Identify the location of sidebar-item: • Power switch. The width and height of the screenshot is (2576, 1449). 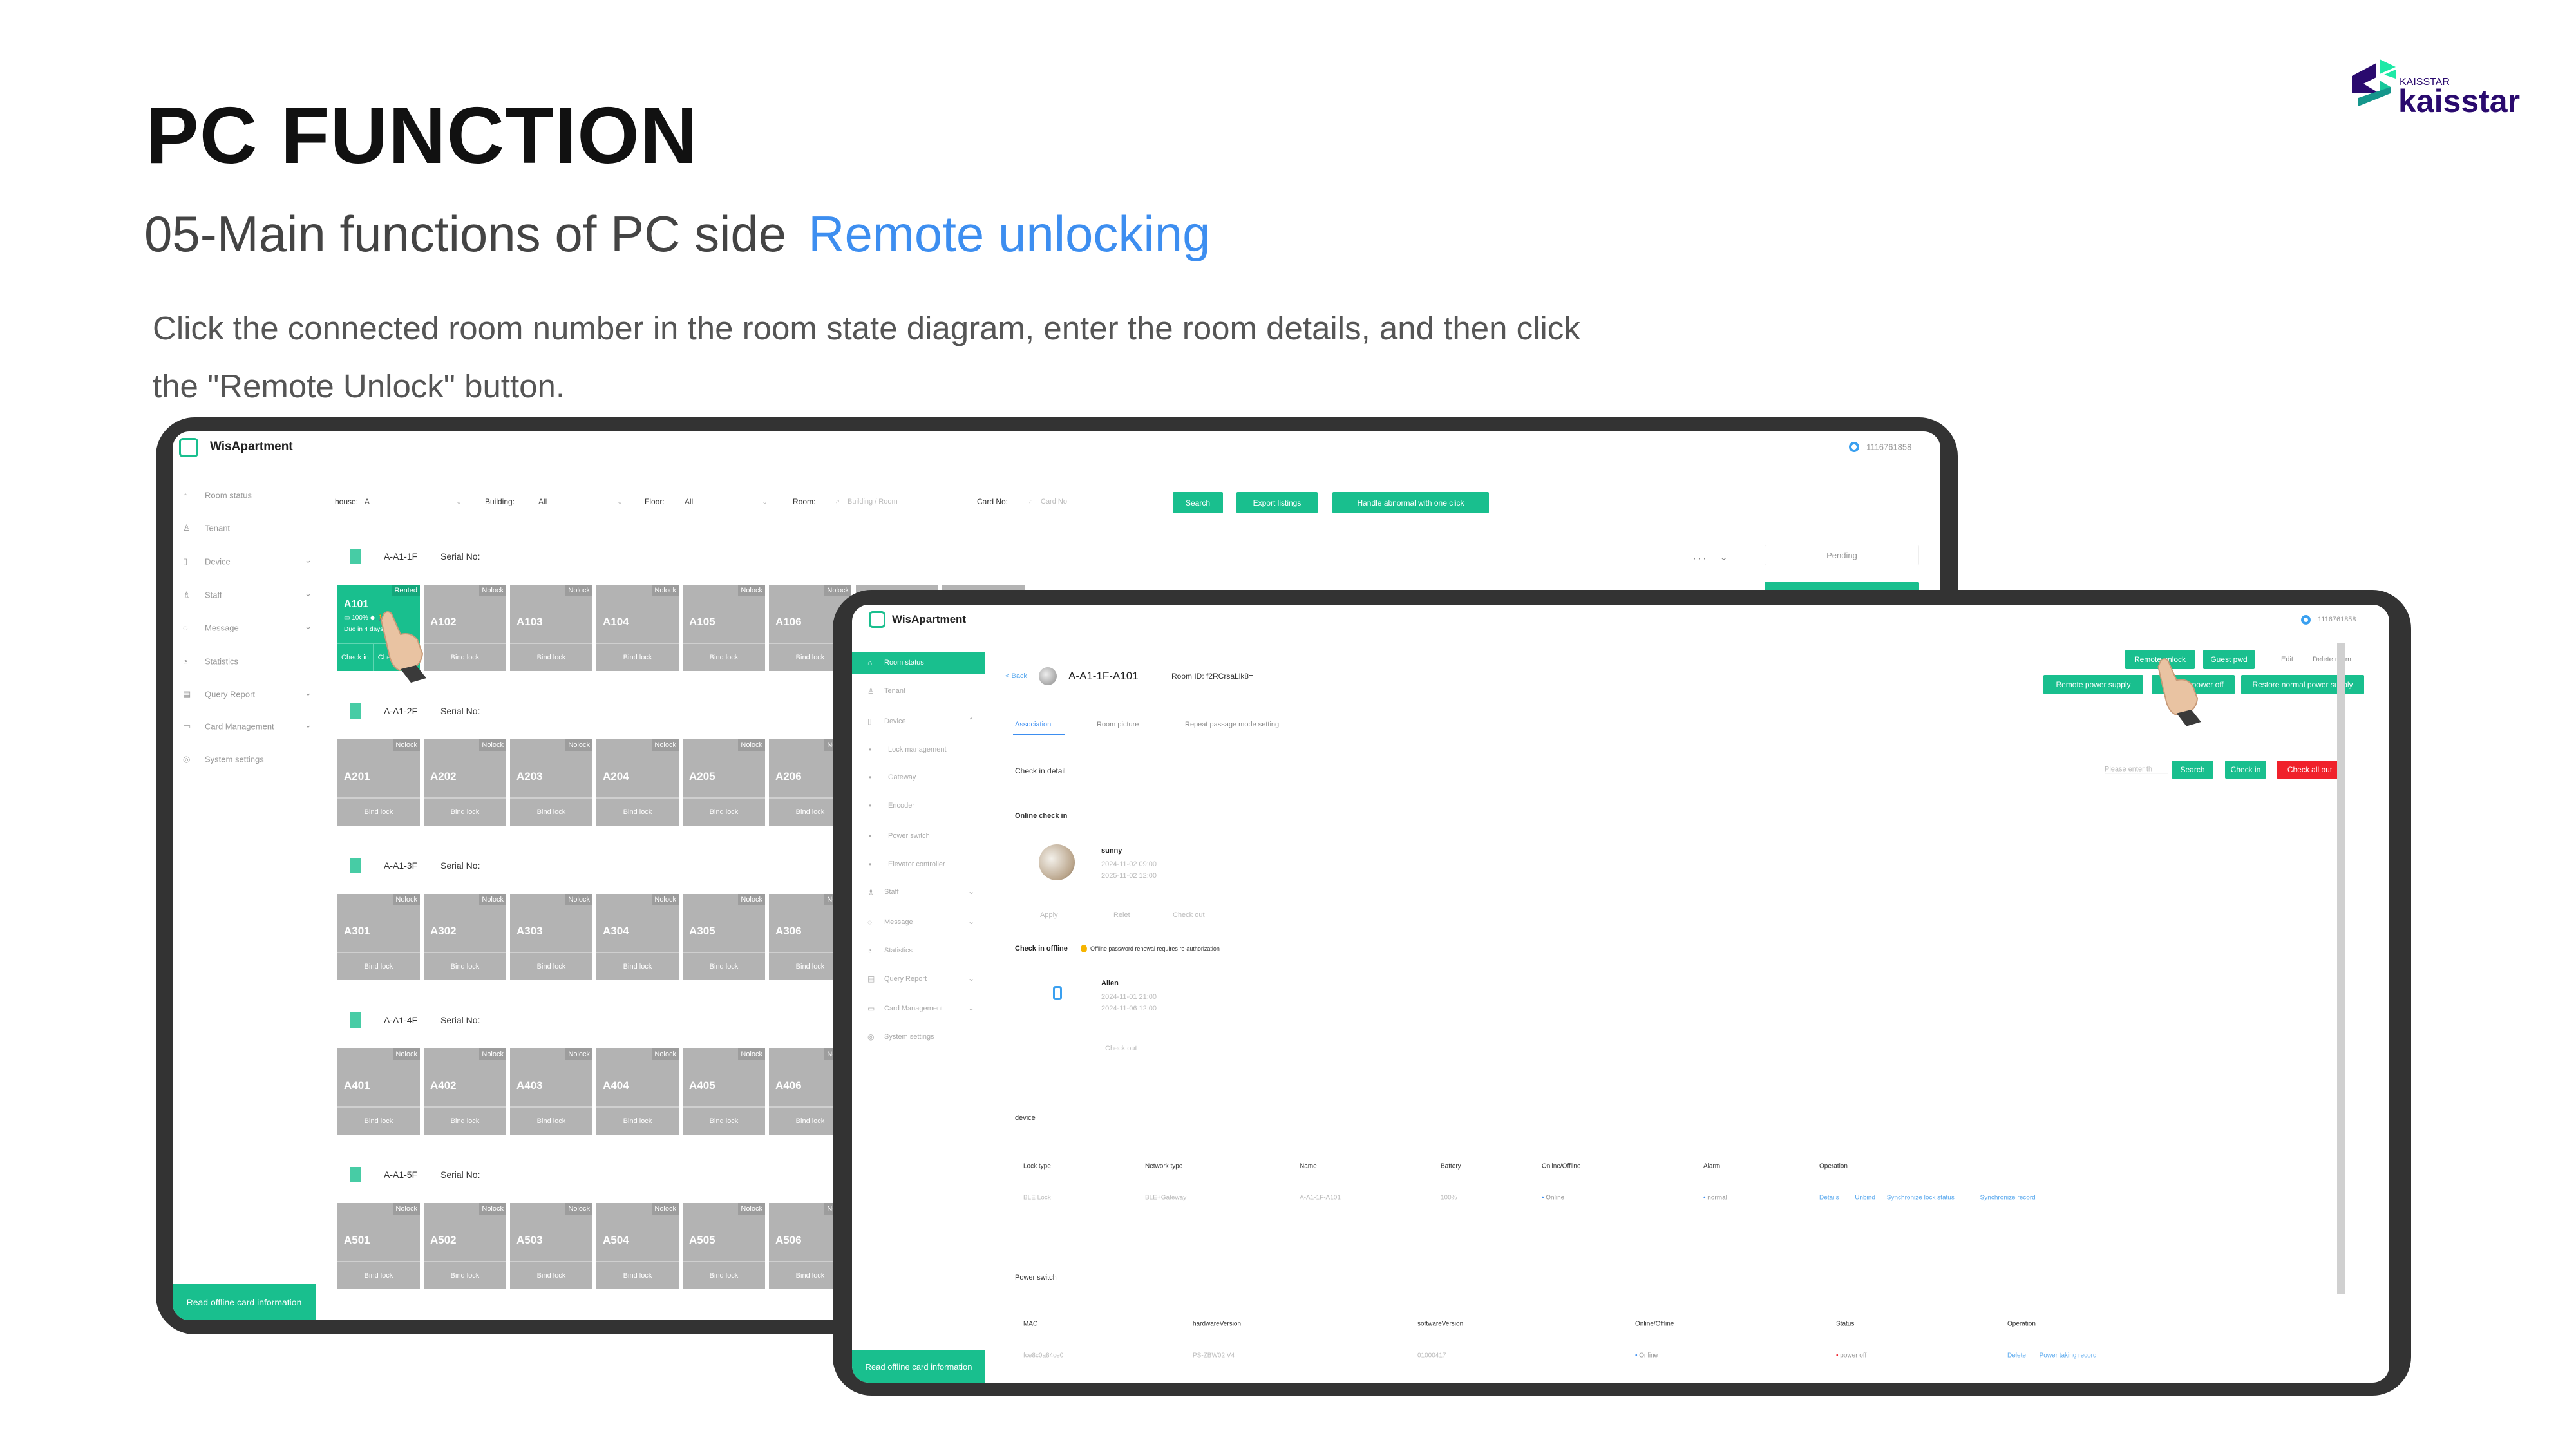
(918, 836).